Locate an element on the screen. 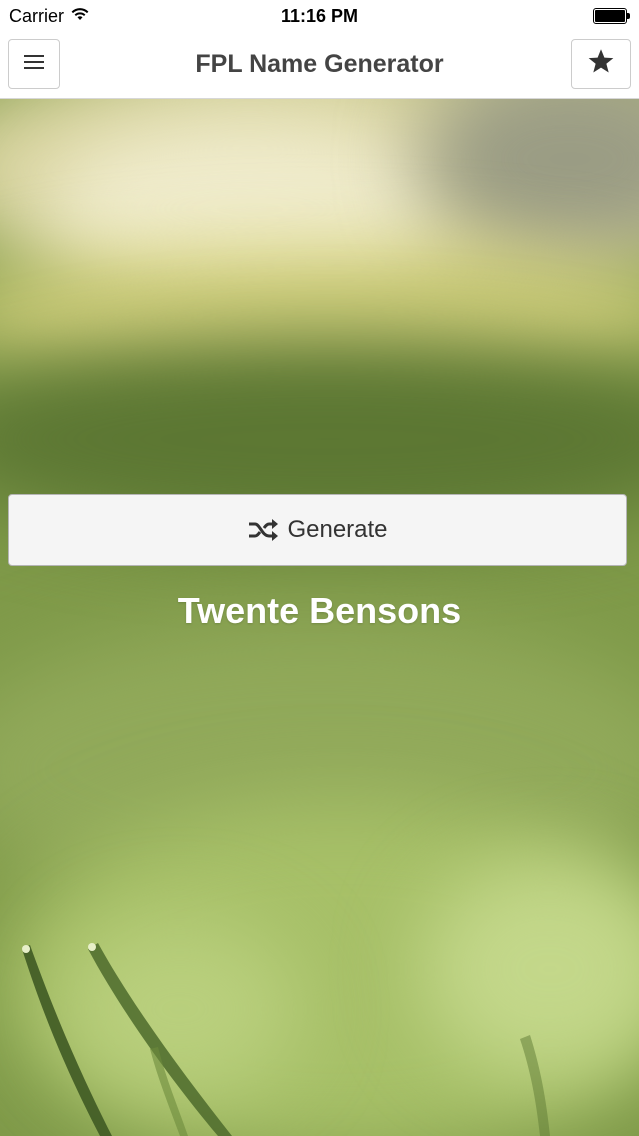 The width and height of the screenshot is (639, 1136). status-bar: Carrier 11:16 PM is located at coordinates (319, 17).